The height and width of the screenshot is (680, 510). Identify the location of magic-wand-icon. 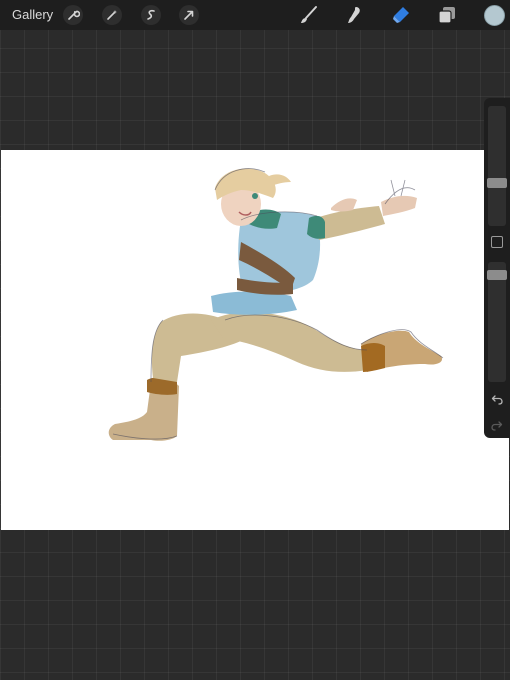
(112, 15).